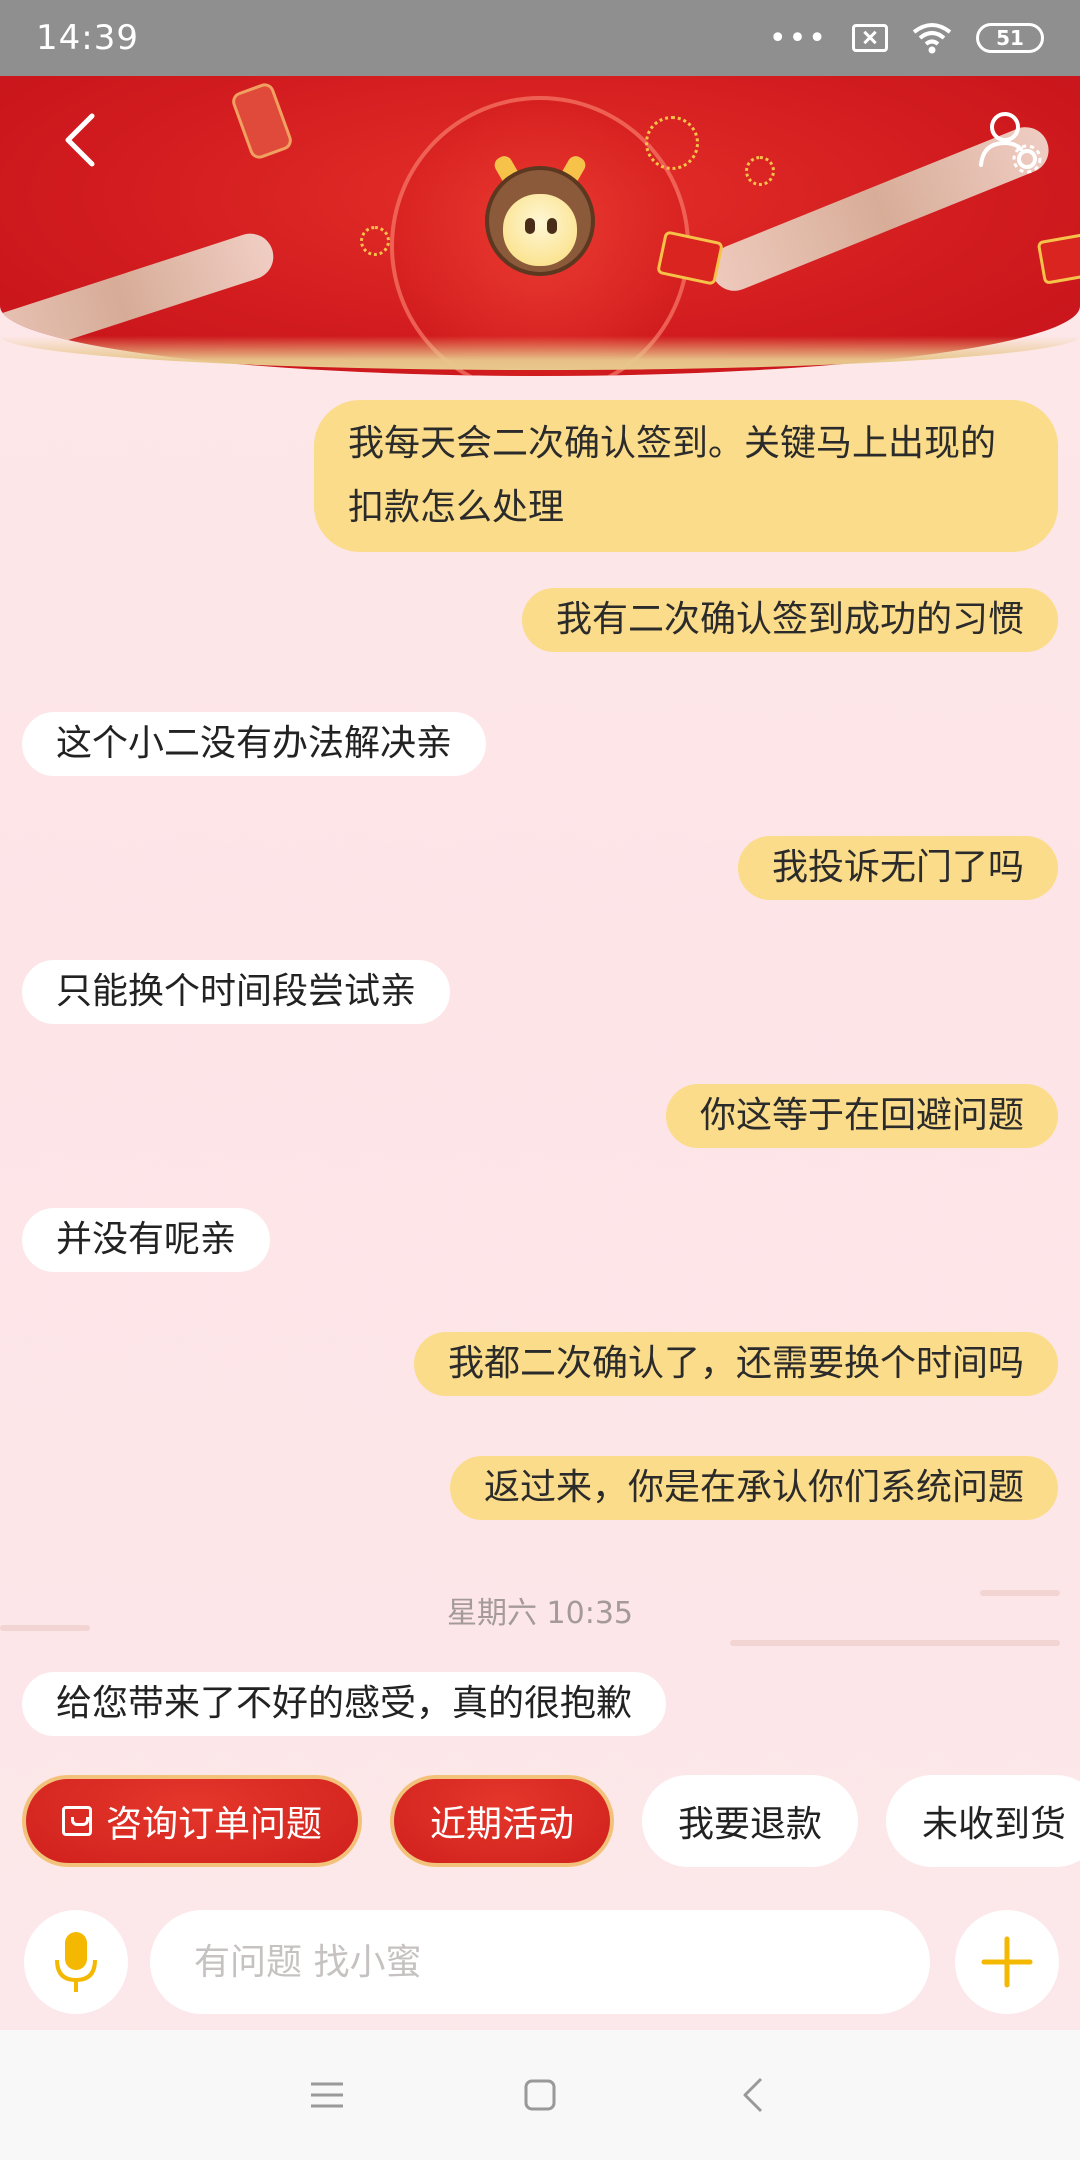  I want to click on status-icons: ••• 51, so click(906, 38).